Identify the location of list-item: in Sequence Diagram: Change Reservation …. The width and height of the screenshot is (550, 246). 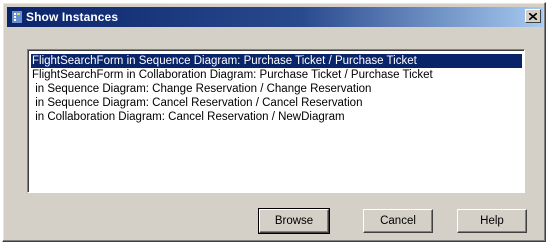
(276, 89).